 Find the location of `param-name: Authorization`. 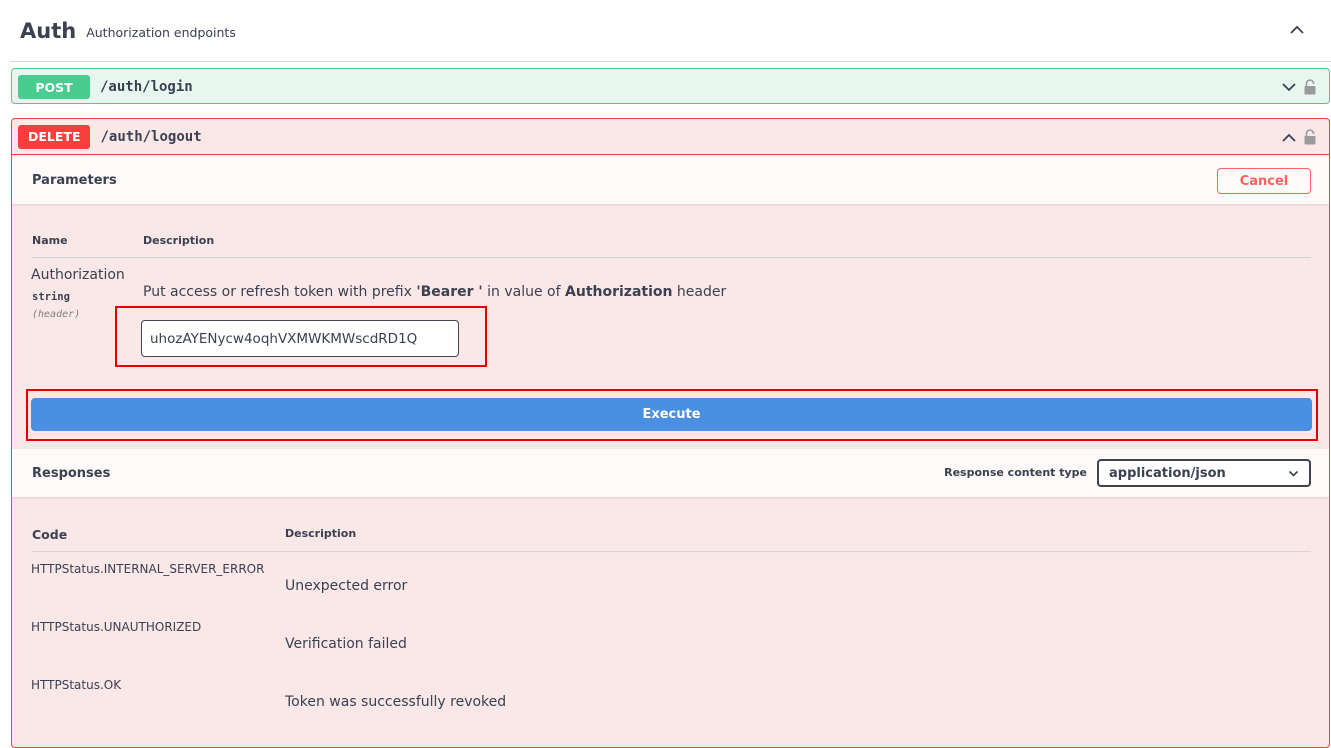

param-name: Authorization is located at coordinates (78, 275).